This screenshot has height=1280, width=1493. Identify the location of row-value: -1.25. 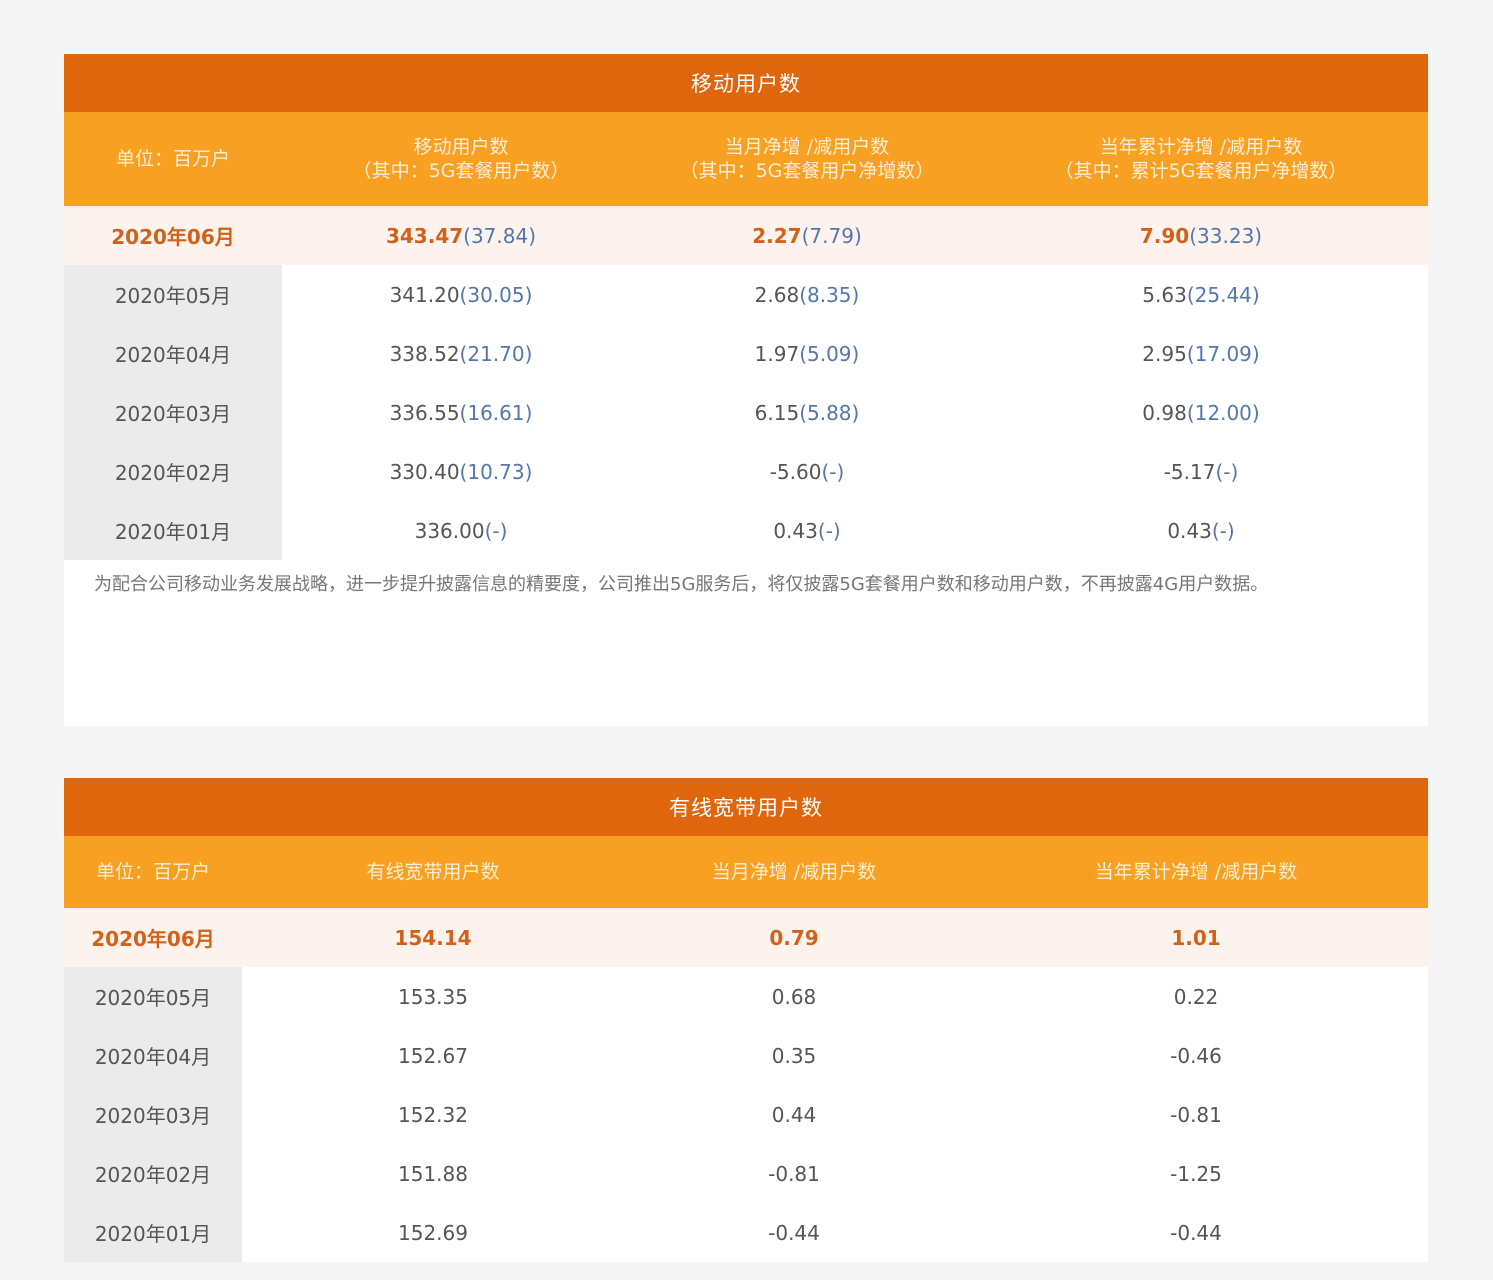
(1196, 1173).